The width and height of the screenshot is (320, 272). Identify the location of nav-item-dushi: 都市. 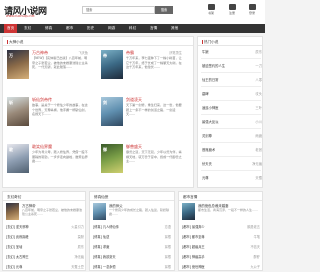
(69, 28).